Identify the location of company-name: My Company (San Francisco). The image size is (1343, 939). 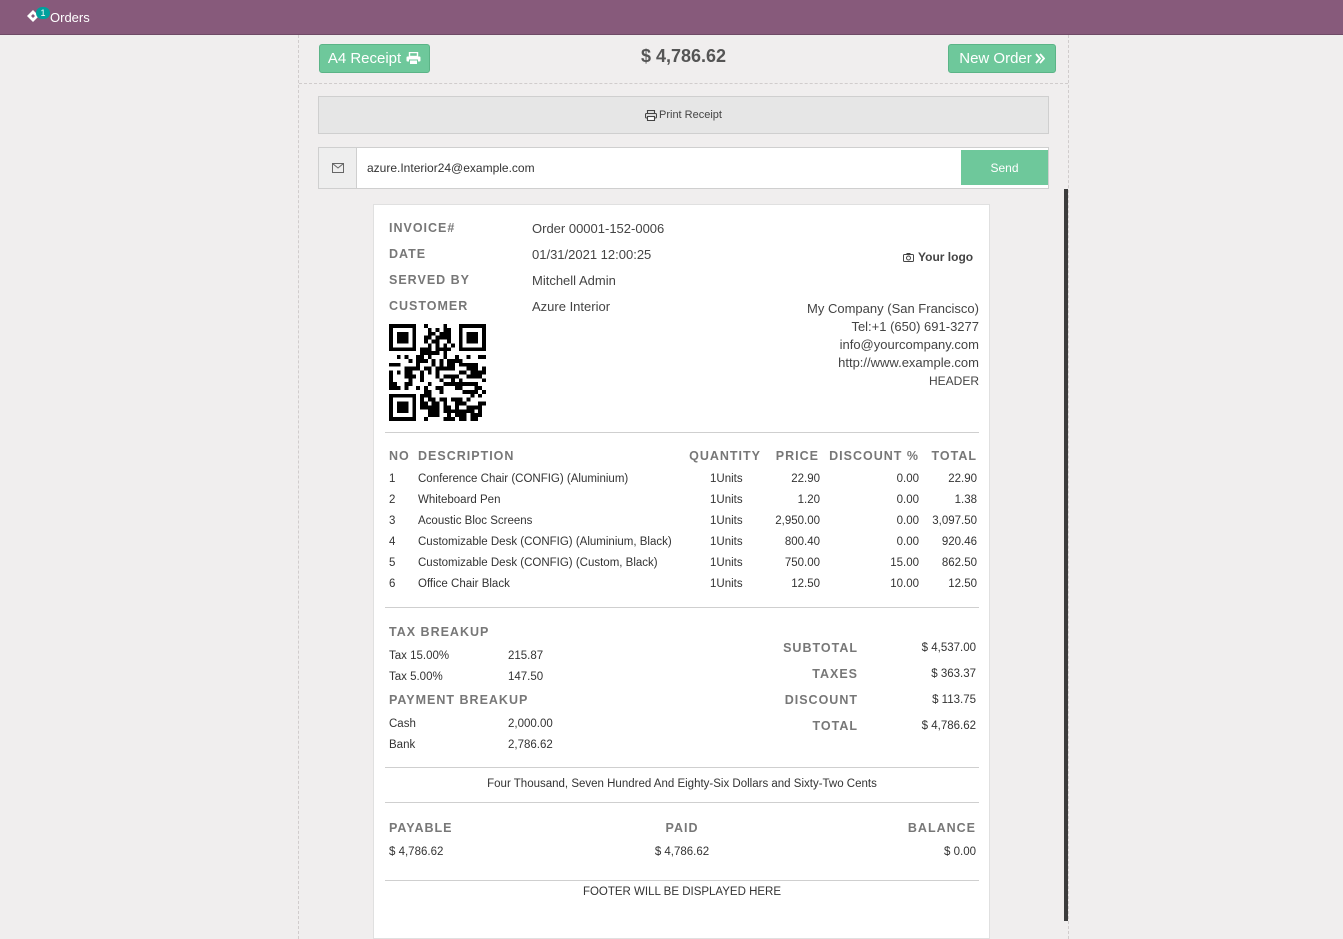
(893, 308).